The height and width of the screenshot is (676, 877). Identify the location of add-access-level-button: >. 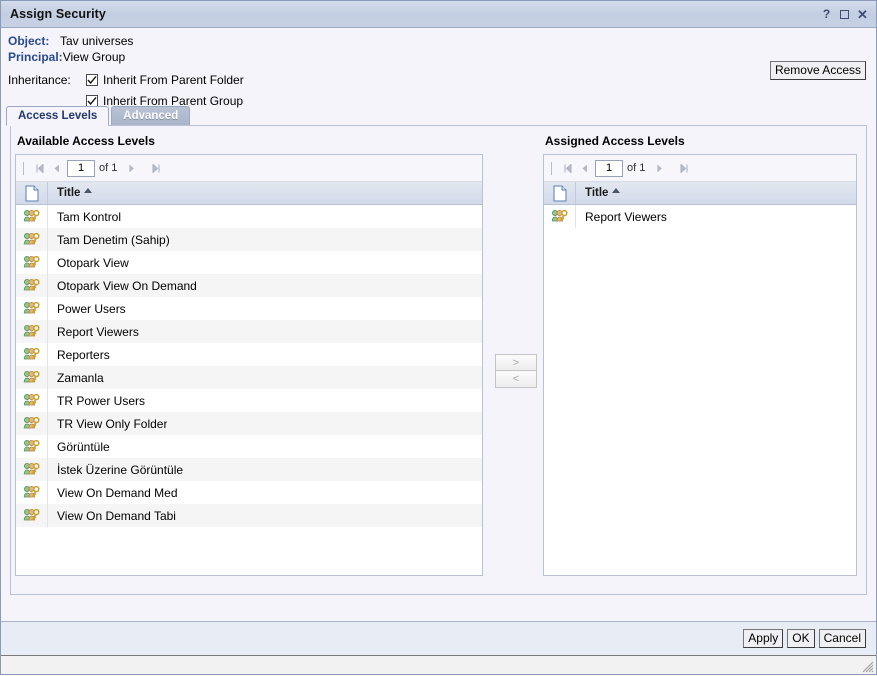
(516, 362).